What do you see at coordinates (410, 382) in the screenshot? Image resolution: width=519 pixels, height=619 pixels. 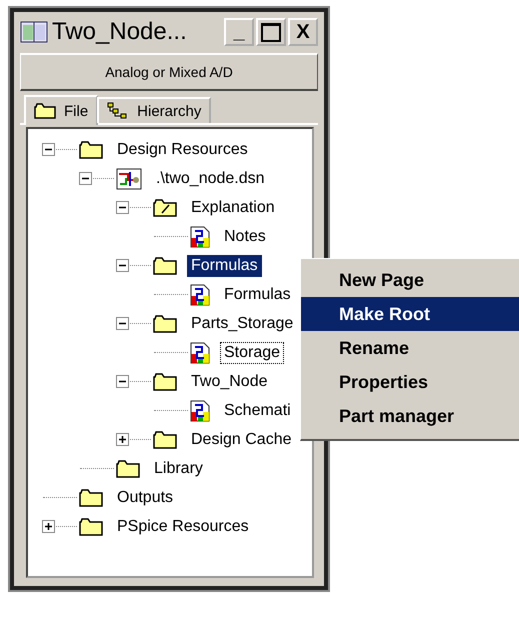 I see `menu-item: Properties` at bounding box center [410, 382].